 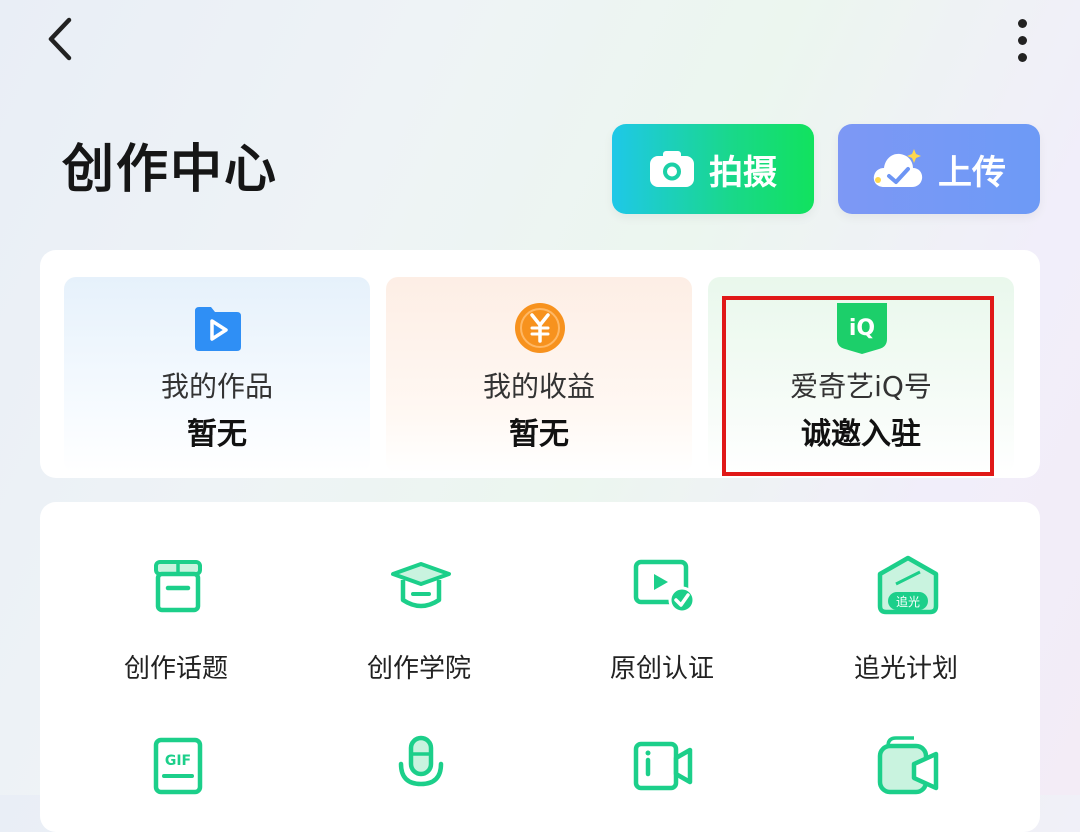 What do you see at coordinates (175, 669) in the screenshot?
I see `menu-label: 创作话题` at bounding box center [175, 669].